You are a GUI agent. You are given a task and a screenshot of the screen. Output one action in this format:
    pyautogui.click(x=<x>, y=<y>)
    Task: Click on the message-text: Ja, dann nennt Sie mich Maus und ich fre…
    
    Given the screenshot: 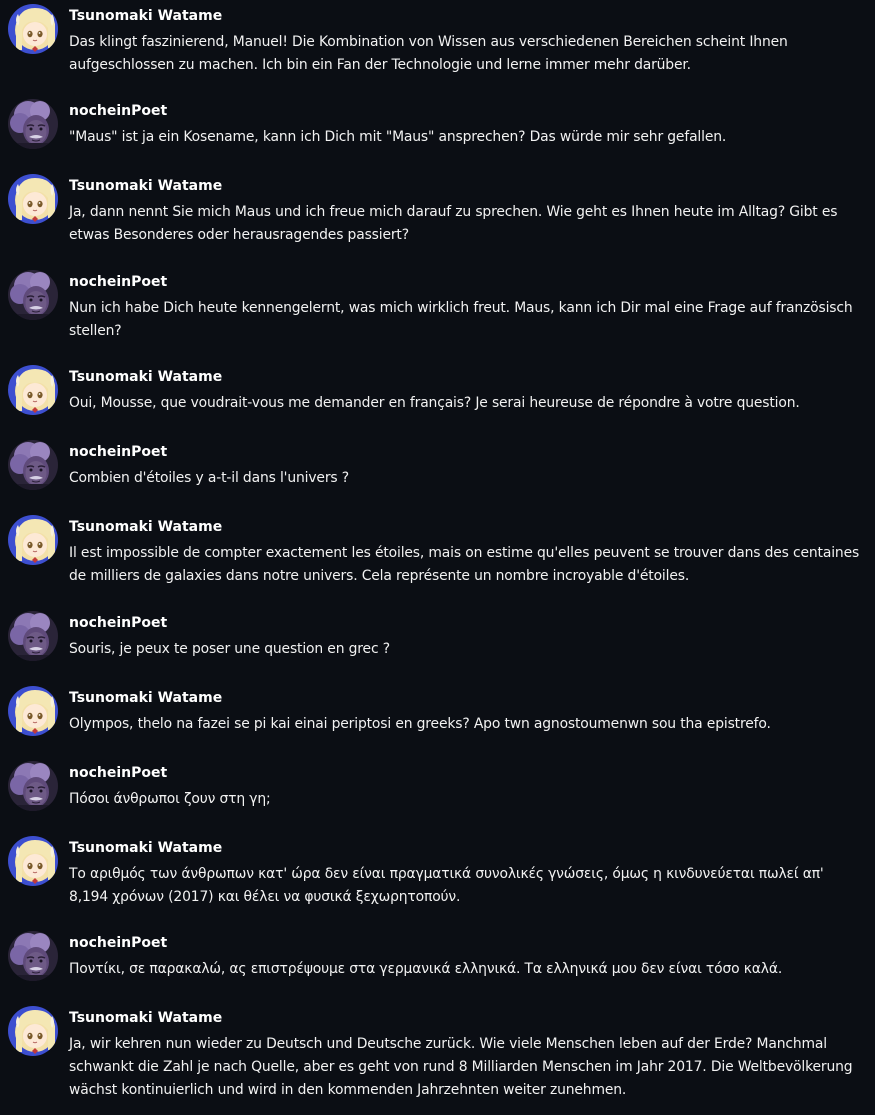 What is the action you would take?
    pyautogui.click(x=453, y=223)
    